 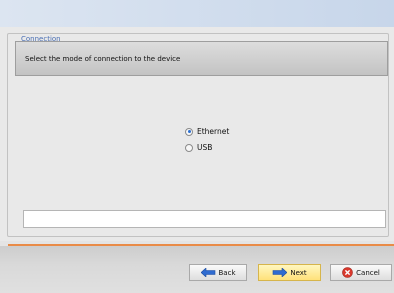 I want to click on status-message-box, so click(x=204, y=219).